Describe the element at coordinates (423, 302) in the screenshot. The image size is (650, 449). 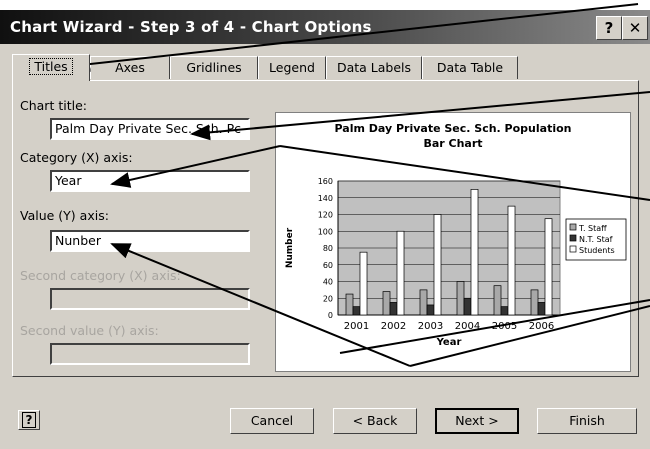
I see `bar-t-staff-2003` at that location.